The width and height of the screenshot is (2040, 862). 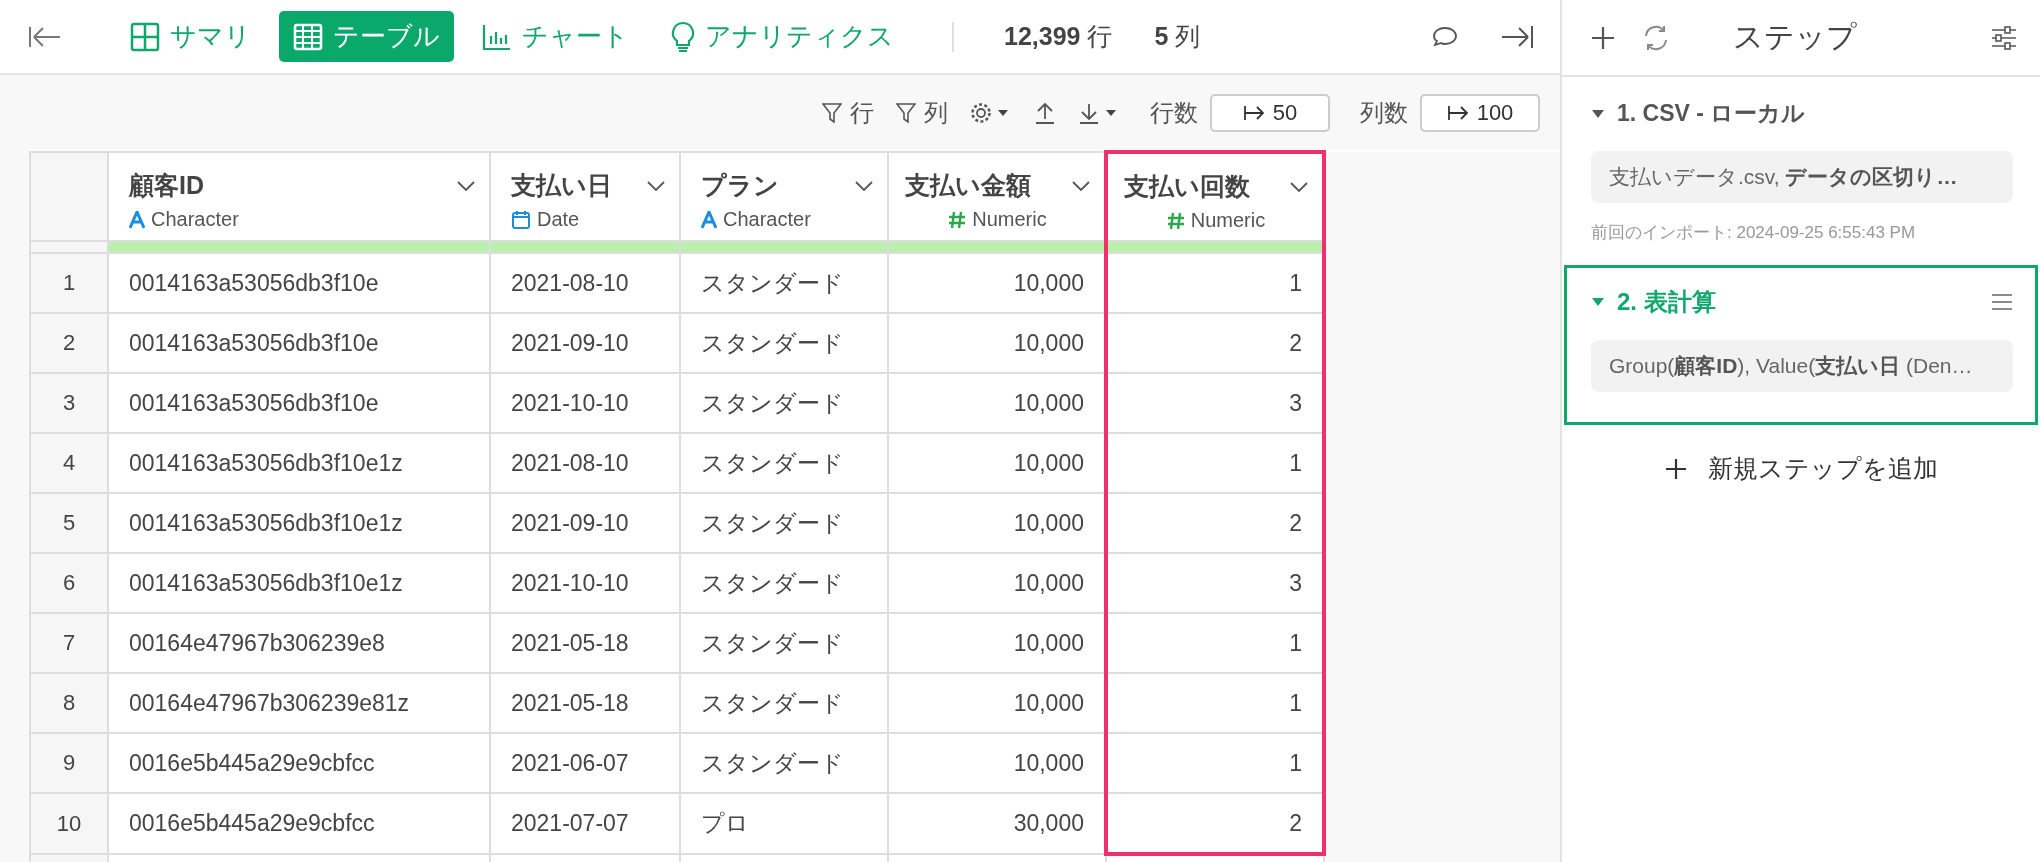 I want to click on row-number: 8, so click(x=69, y=703).